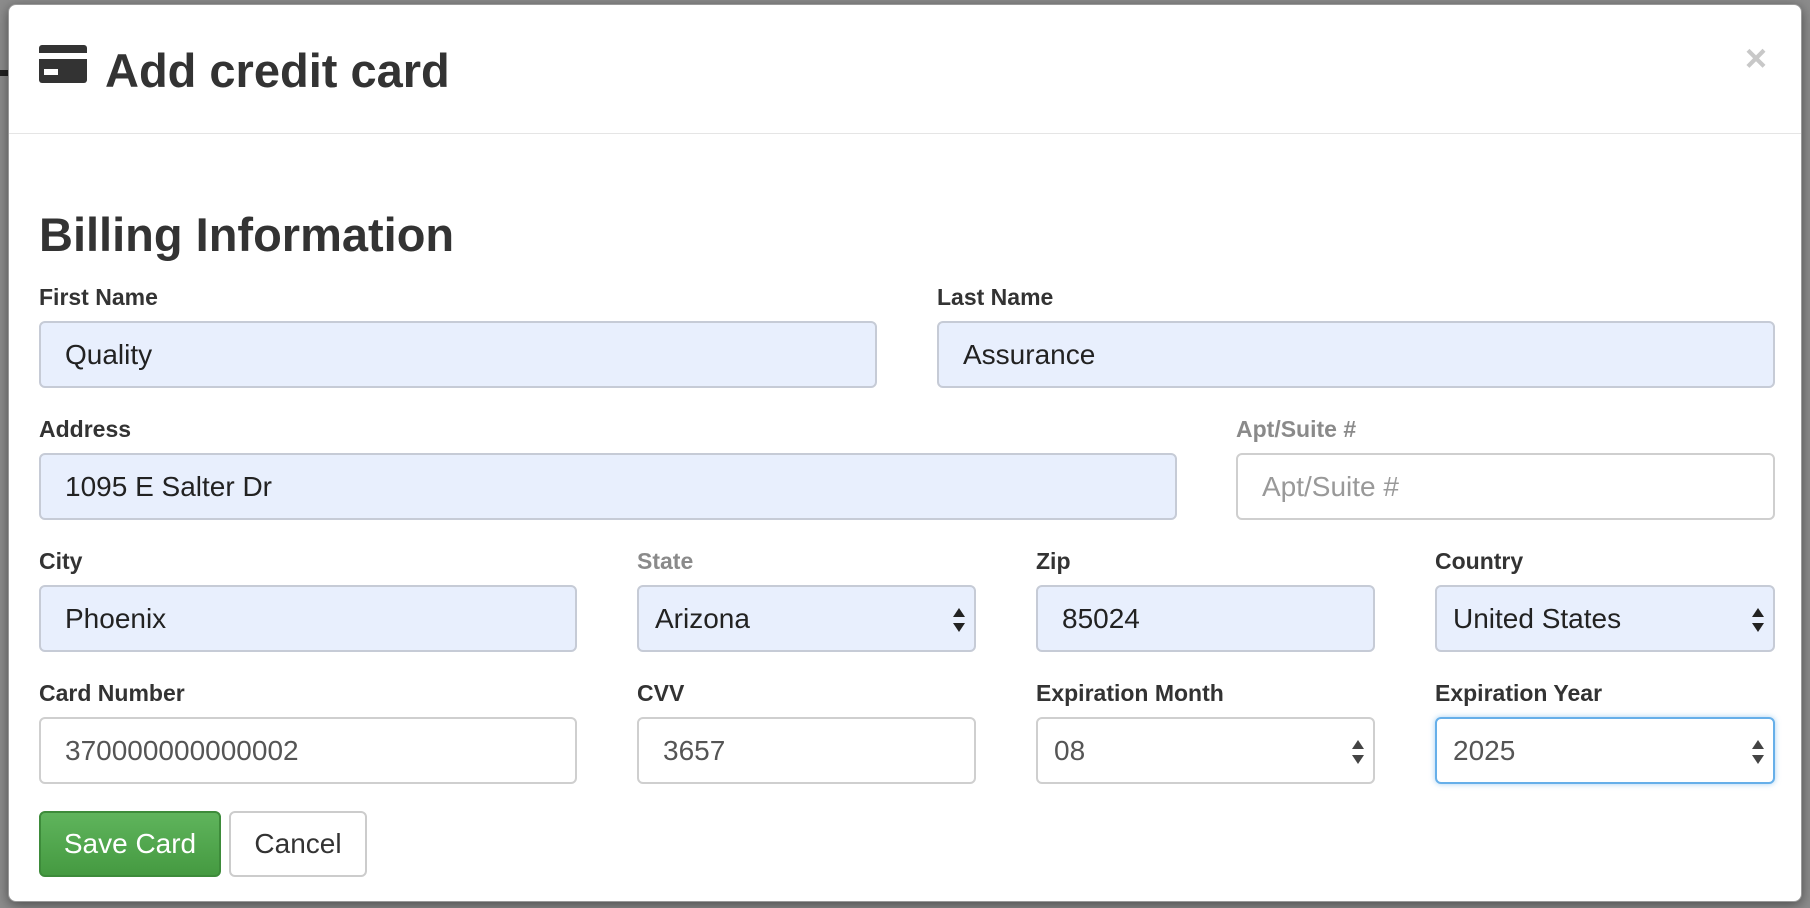 The width and height of the screenshot is (1810, 908). I want to click on expiration-month-label: Expiration Month, so click(1130, 693).